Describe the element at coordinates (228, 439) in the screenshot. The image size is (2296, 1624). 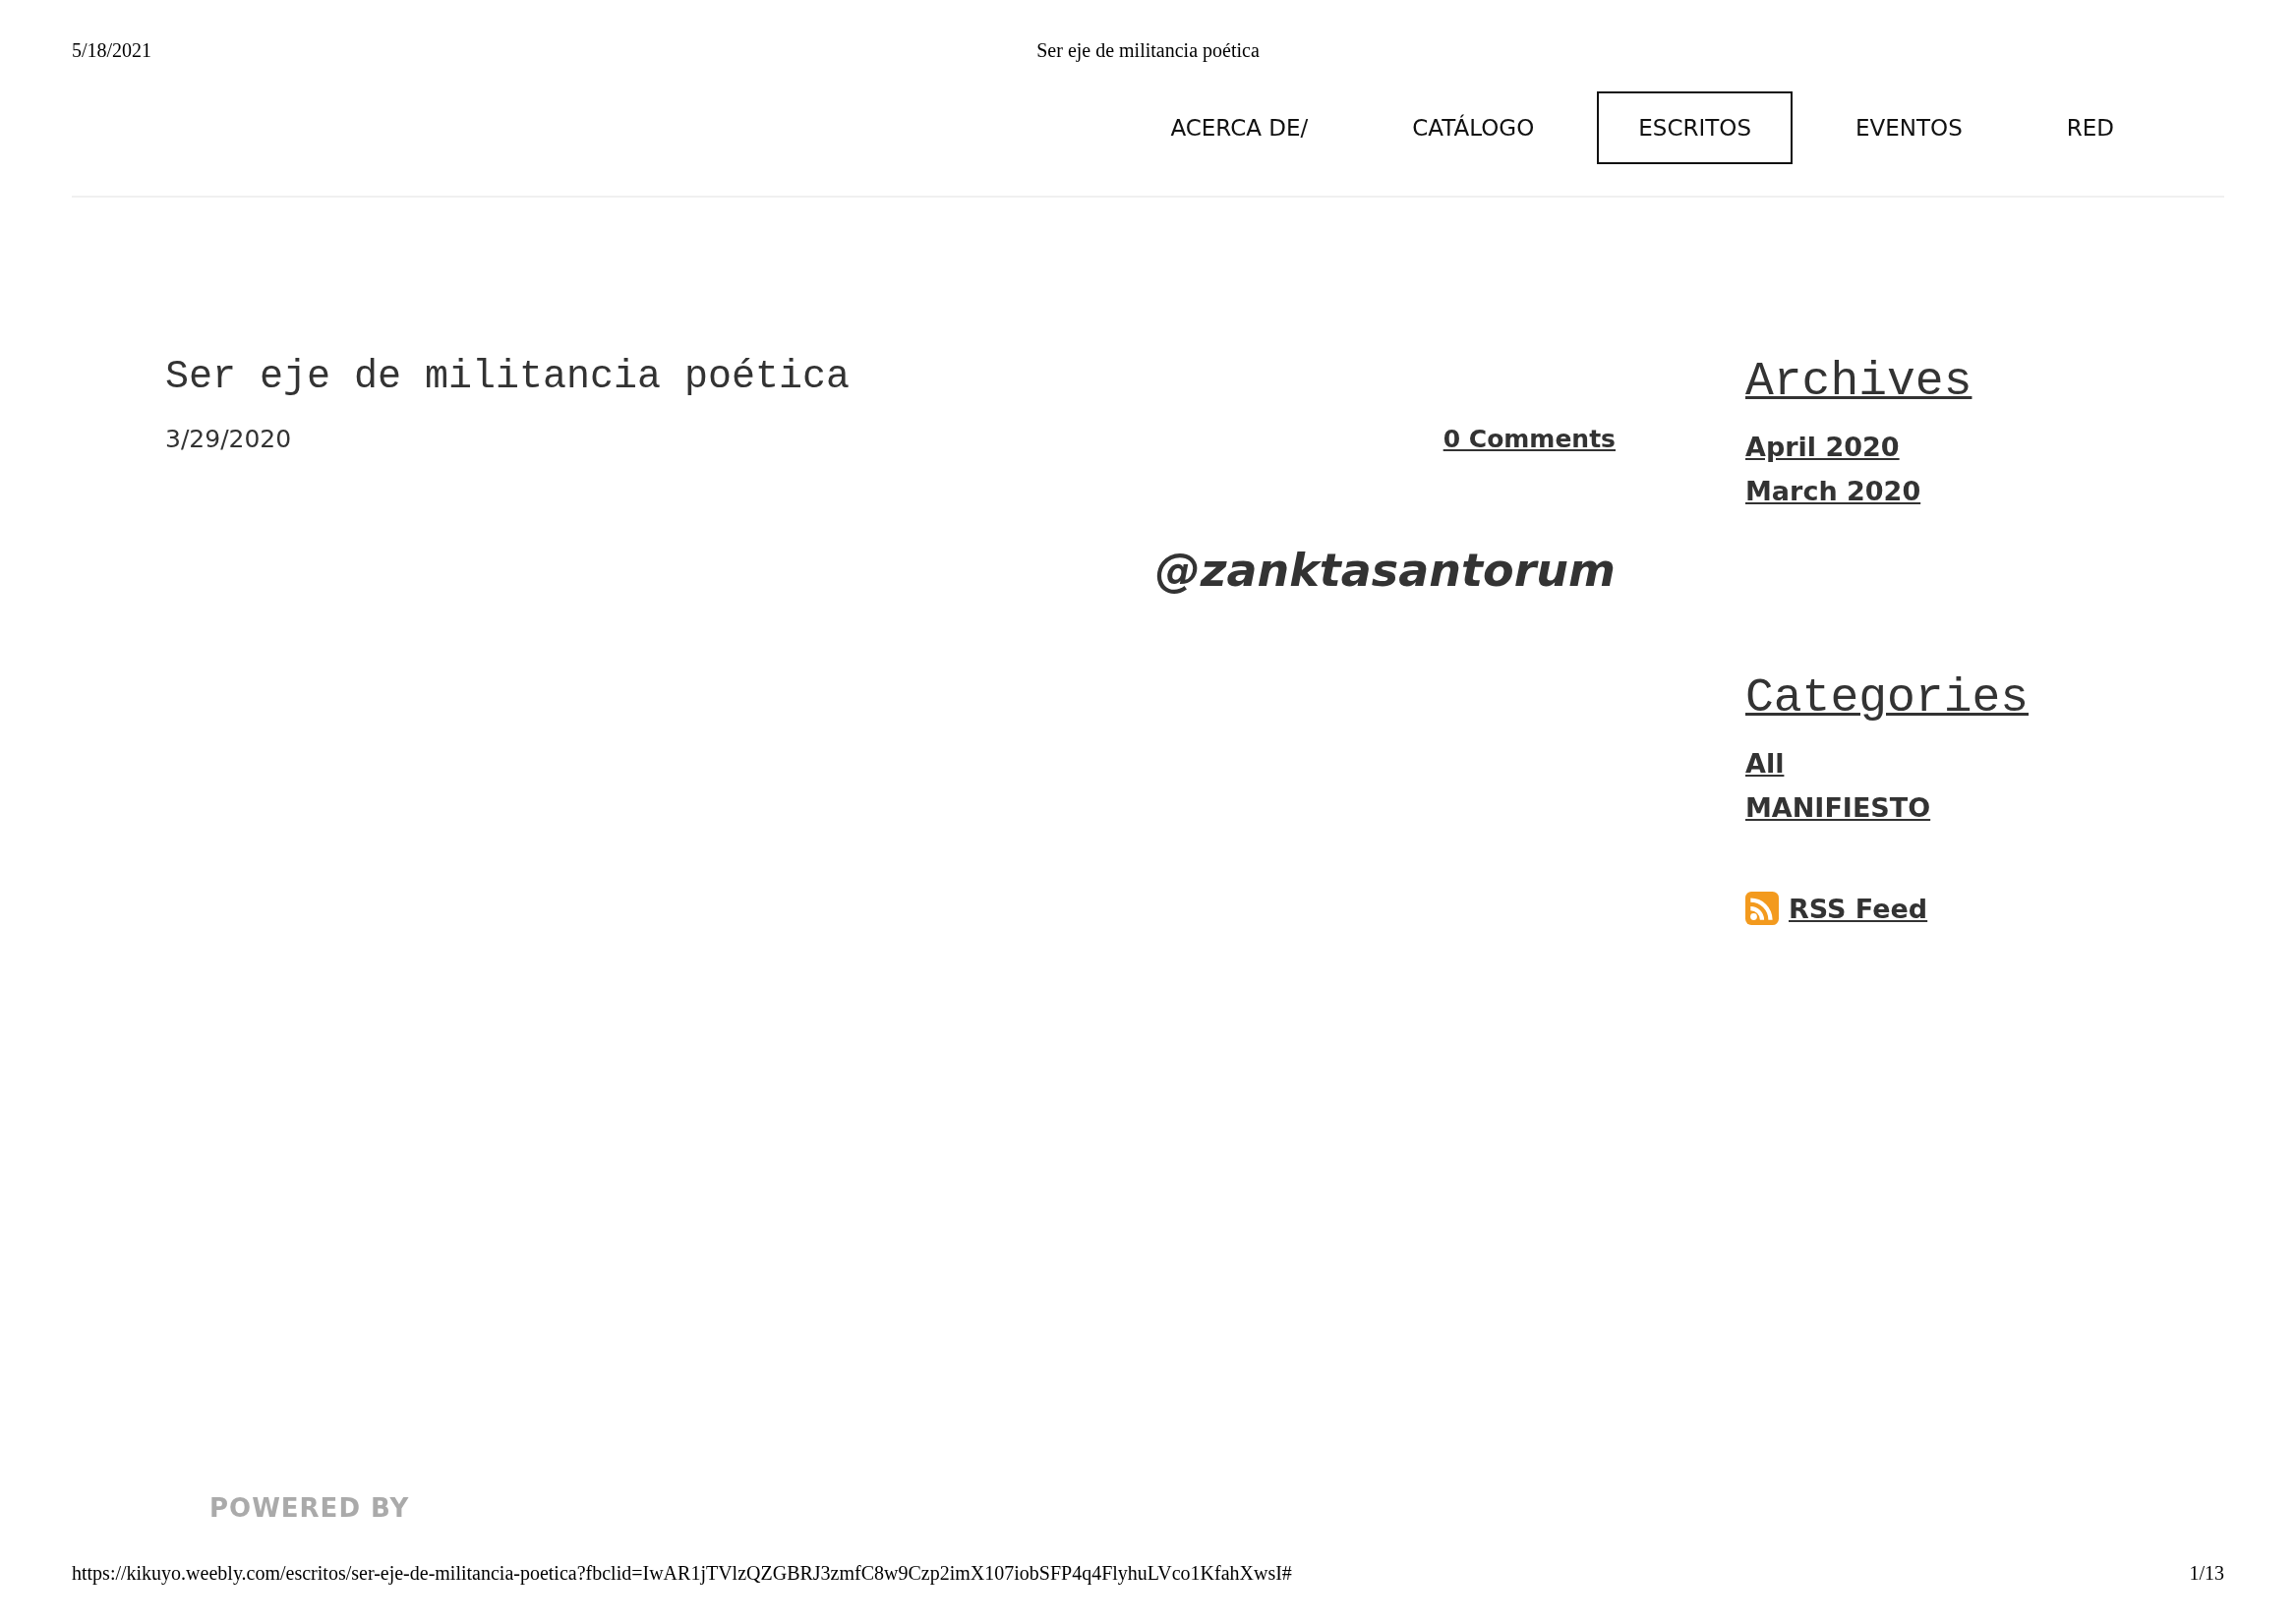
I see `post-date: 3/29/2020` at that location.